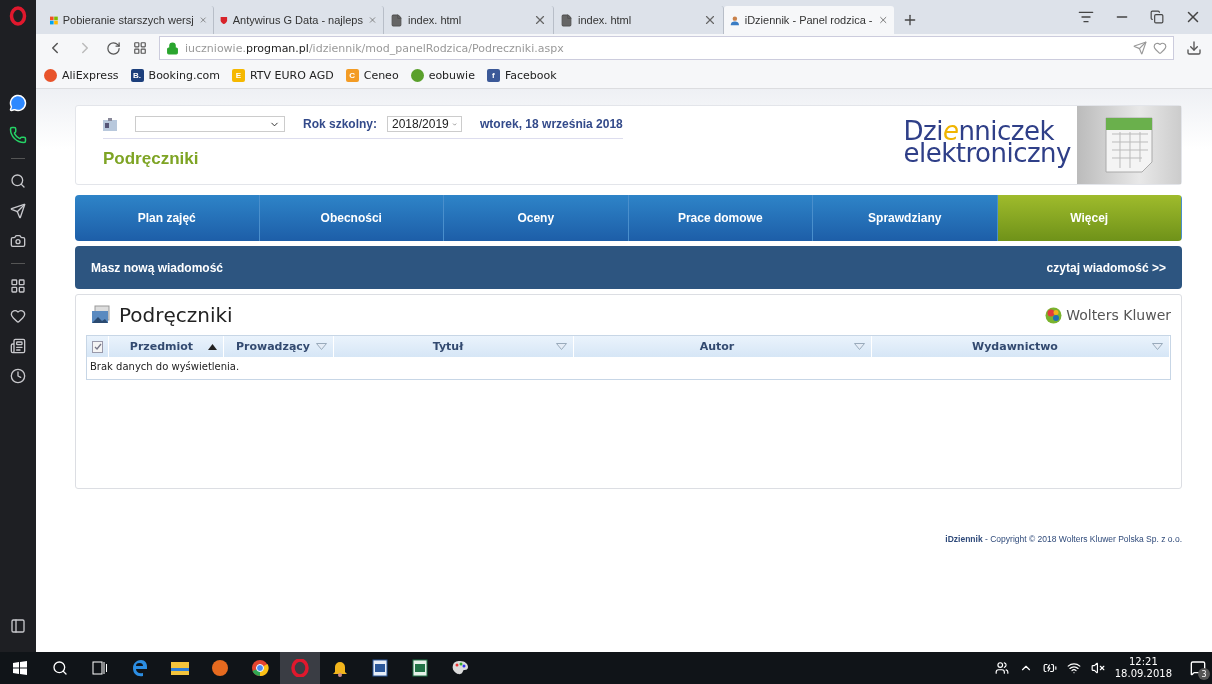 Image resolution: width=1212 pixels, height=684 pixels. I want to click on message-text: Masz nową wiadomość, so click(157, 267).